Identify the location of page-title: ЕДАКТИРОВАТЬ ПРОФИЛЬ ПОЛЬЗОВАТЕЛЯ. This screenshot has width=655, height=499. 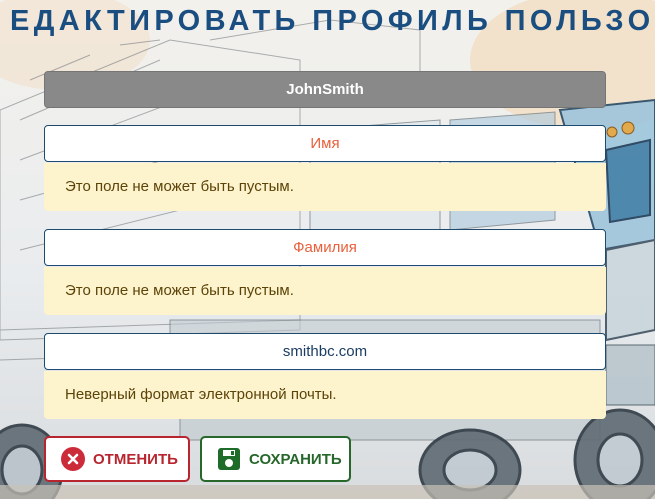
(327, 21).